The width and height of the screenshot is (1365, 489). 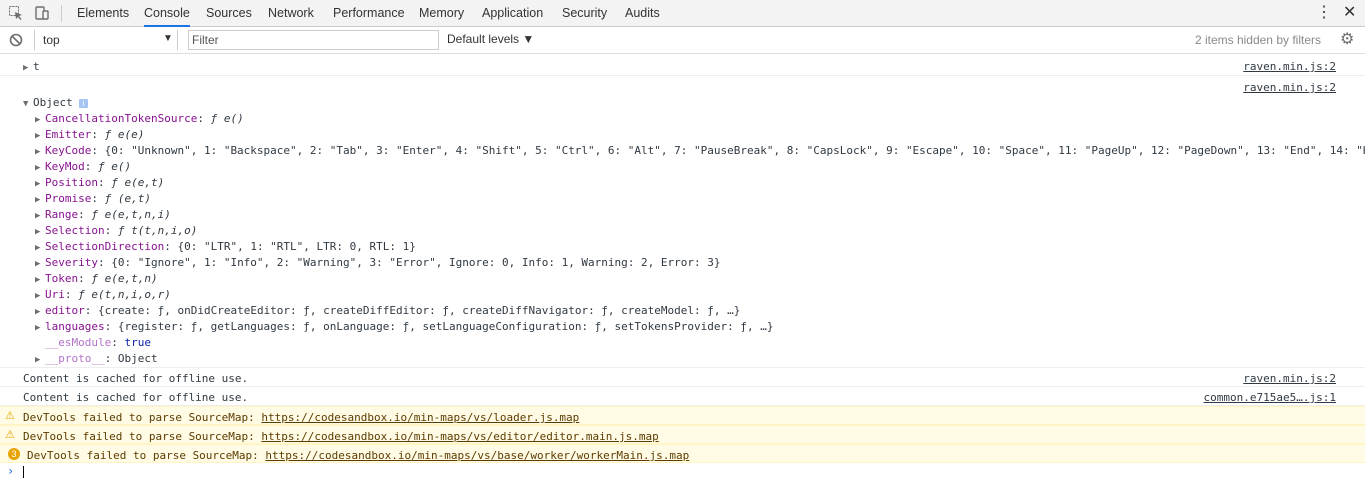 What do you see at coordinates (139, 118) in the screenshot?
I see `tree-item: ▶ CancellationTokenSource: ƒ e()` at bounding box center [139, 118].